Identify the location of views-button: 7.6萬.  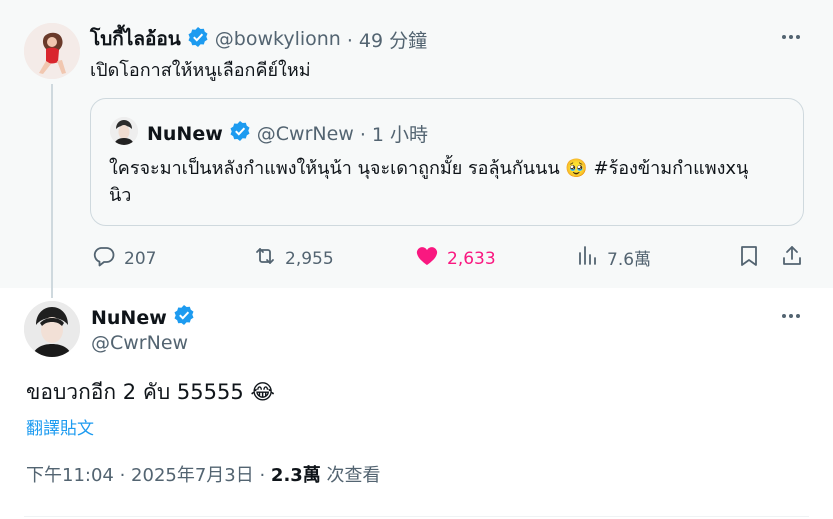
(614, 257).